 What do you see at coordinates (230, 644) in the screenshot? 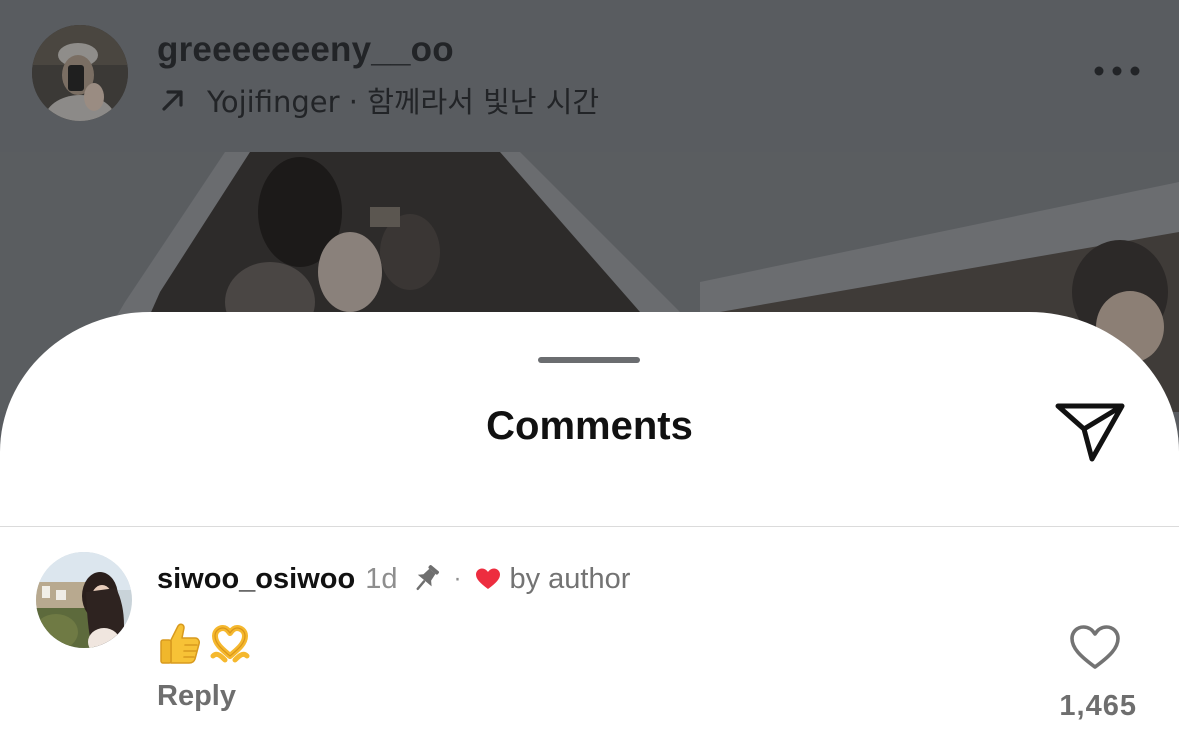
I see `heart-hands-emoji` at bounding box center [230, 644].